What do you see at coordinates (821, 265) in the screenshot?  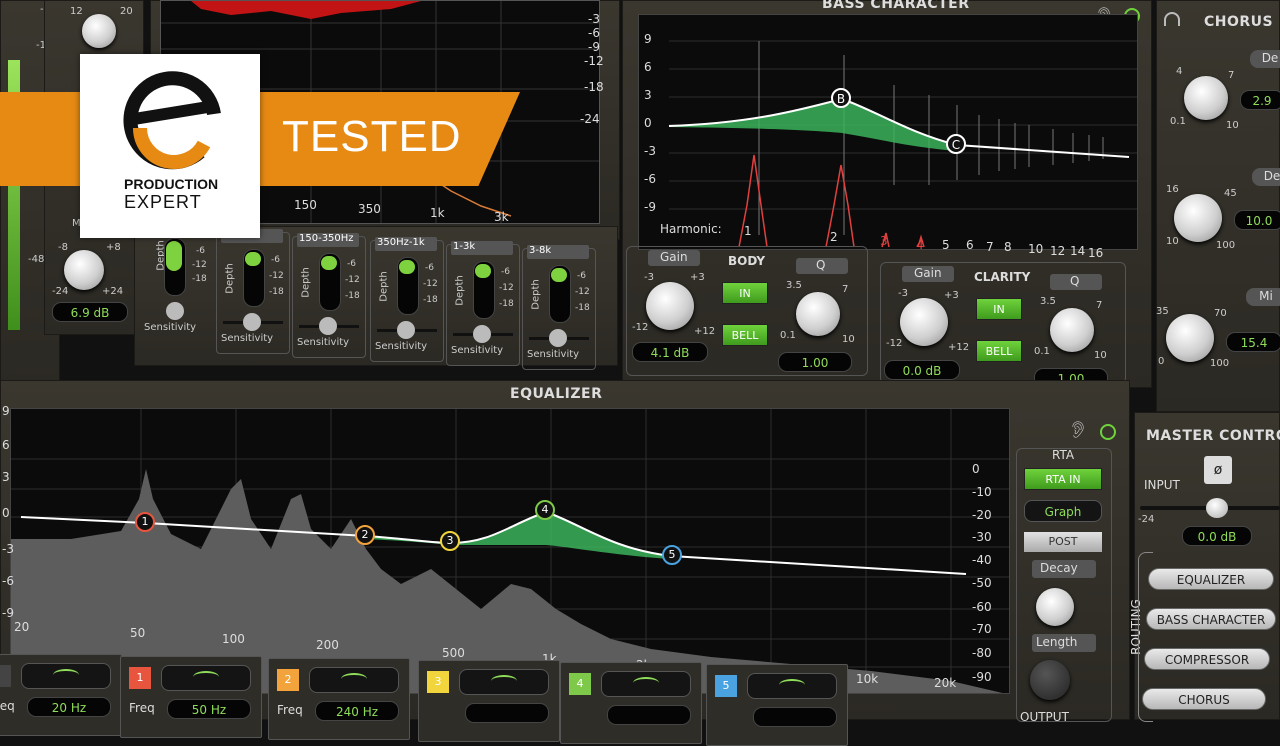 I see `body-q-label: Q` at bounding box center [821, 265].